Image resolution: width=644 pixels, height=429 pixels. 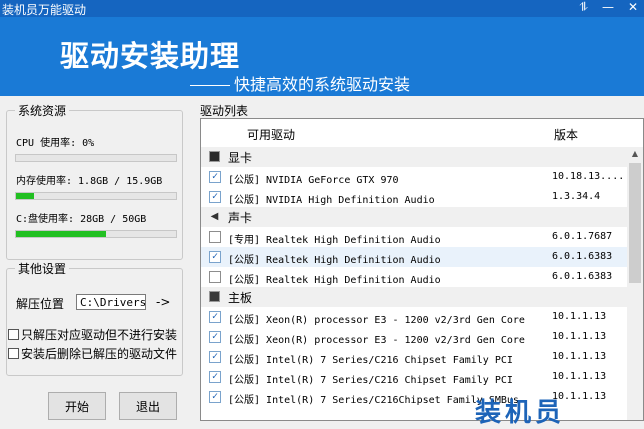 What do you see at coordinates (576, 196) in the screenshot?
I see `driver-version: 1.3.34.4` at bounding box center [576, 196].